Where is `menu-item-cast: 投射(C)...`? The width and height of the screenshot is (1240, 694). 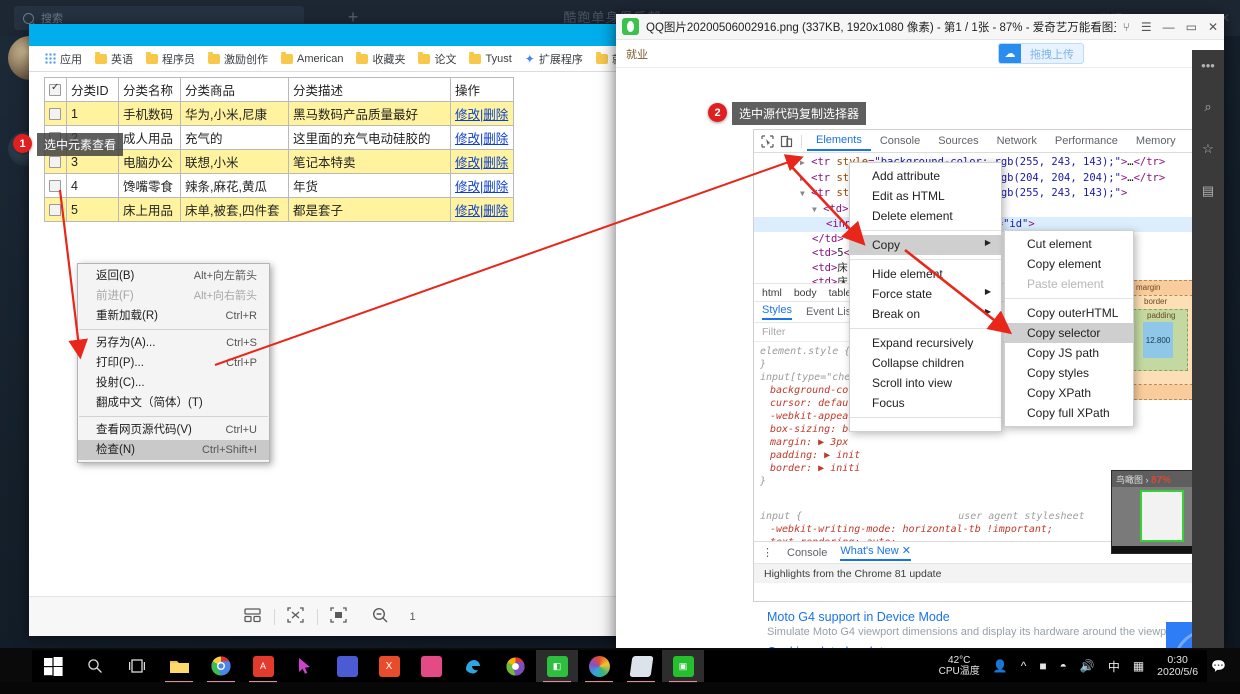
menu-item-cast: 投射(C)... is located at coordinates (173, 383).